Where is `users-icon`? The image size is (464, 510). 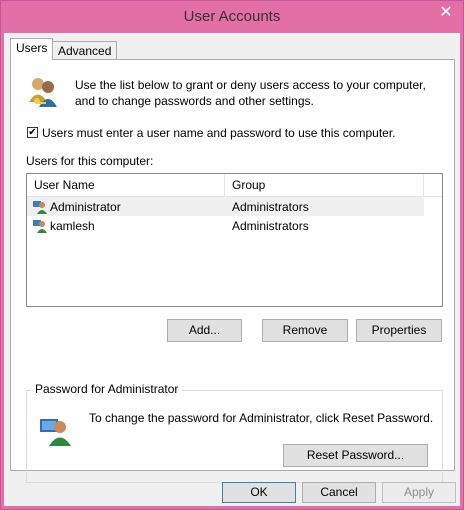
users-icon is located at coordinates (43, 92).